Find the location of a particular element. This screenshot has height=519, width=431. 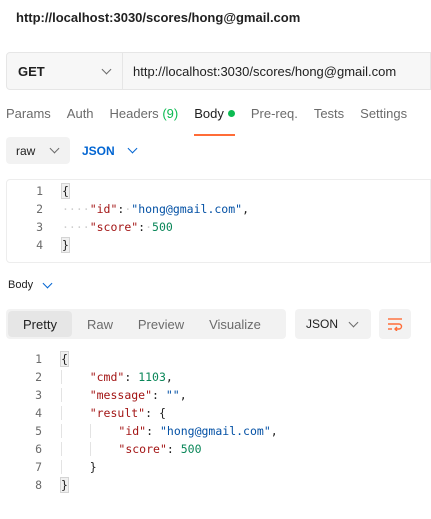

body-language-select: JSON is located at coordinates (110, 150).